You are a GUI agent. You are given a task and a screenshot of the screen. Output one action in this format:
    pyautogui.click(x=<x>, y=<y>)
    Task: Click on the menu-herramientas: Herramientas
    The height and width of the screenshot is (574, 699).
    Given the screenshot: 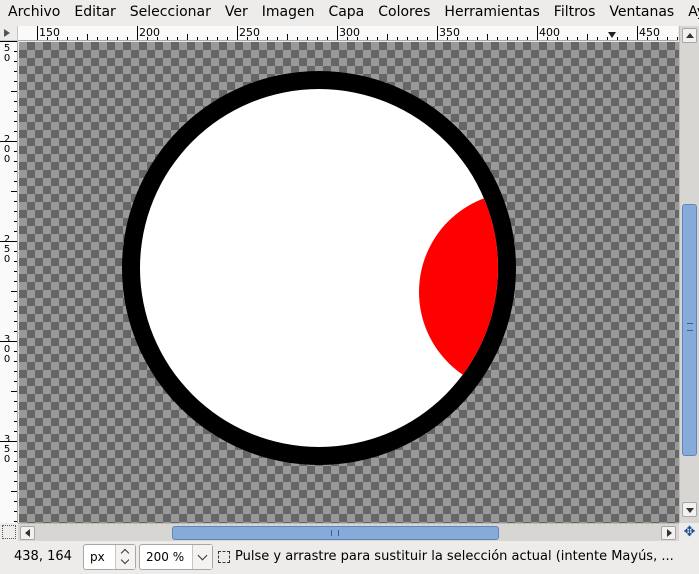 What is the action you would take?
    pyautogui.click(x=491, y=12)
    